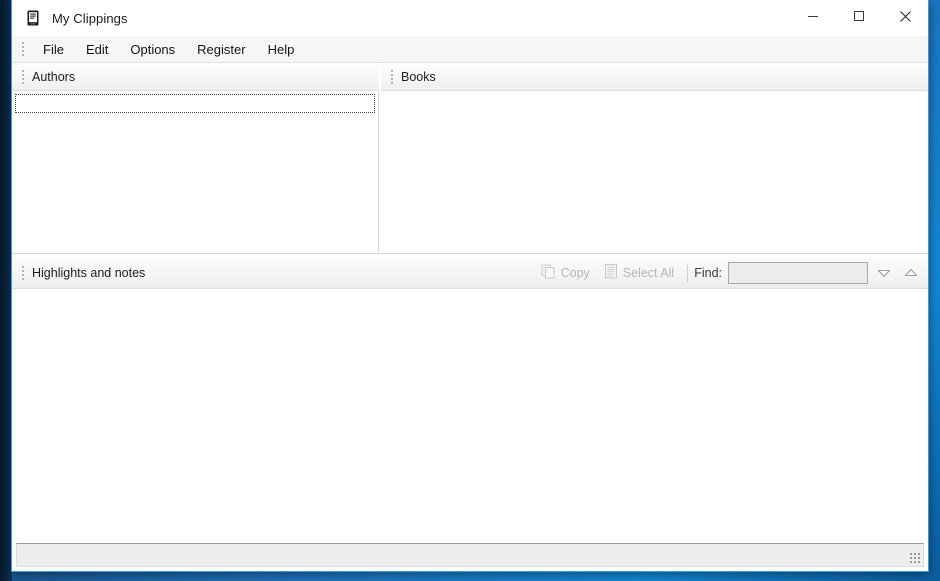  I want to click on menu-item-options: Options, so click(152, 49).